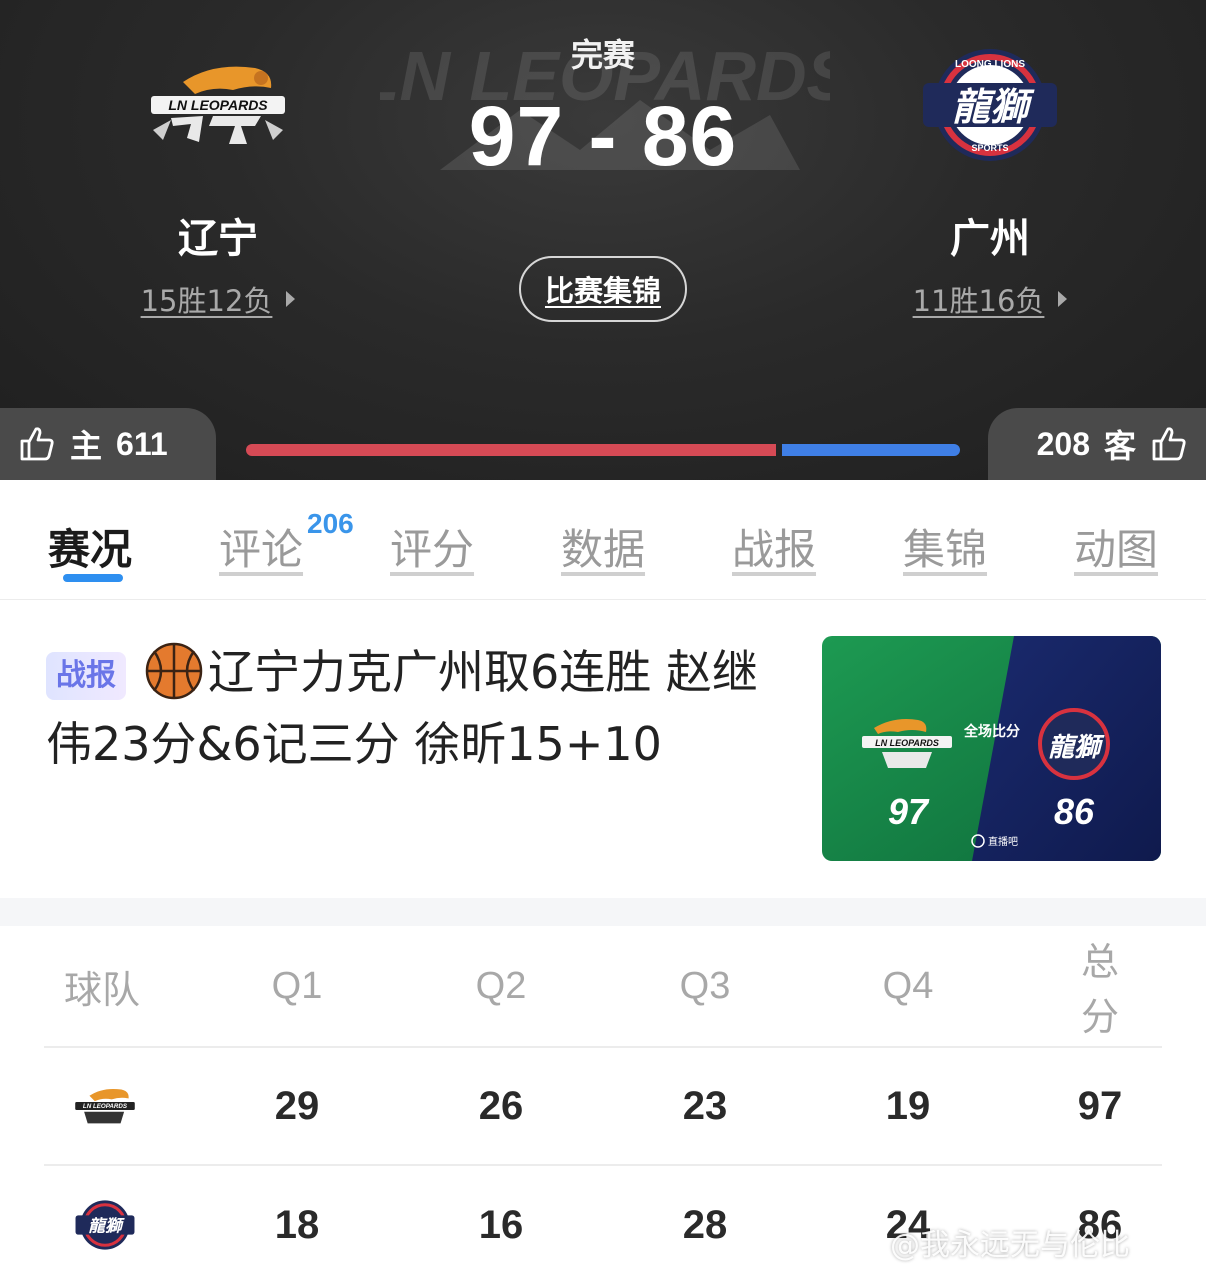  I want to click on tab-bar: 赛况 评论 206 评分 数据 战报 集锦 动图, so click(603, 540).